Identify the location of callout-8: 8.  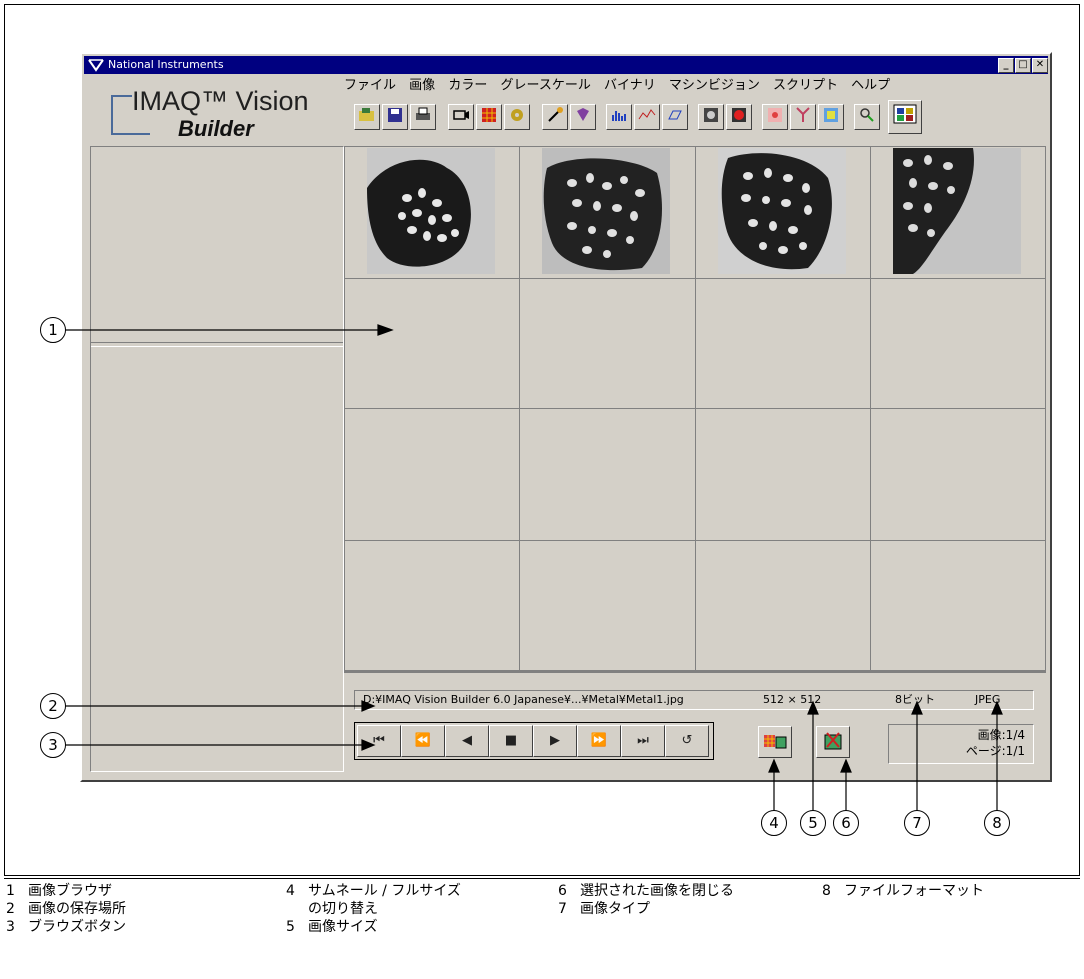
(997, 823).